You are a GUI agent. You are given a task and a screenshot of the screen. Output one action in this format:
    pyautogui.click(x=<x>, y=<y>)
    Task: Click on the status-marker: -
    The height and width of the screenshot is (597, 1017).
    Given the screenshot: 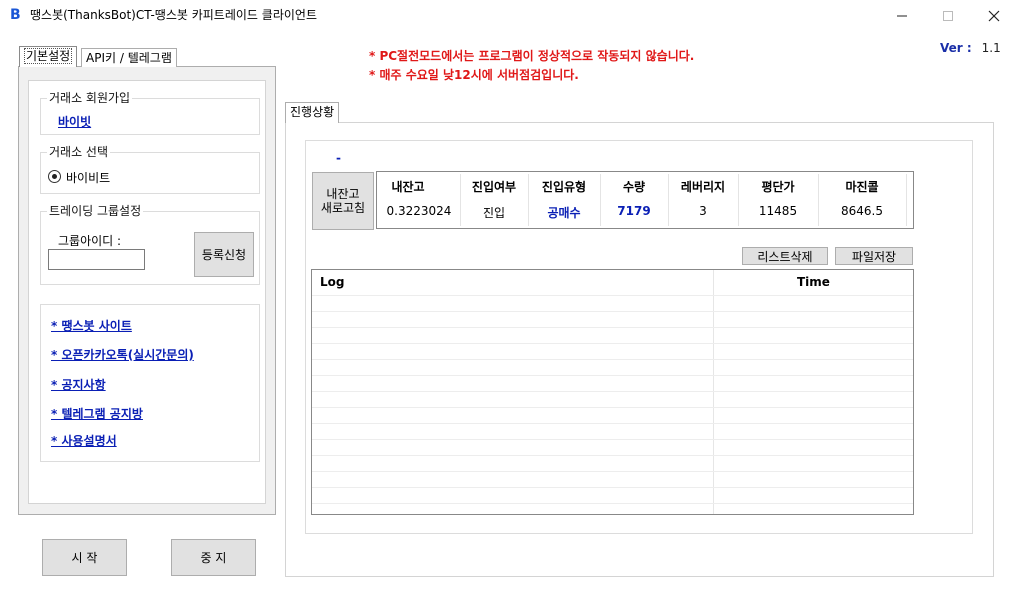 What is the action you would take?
    pyautogui.click(x=338, y=158)
    